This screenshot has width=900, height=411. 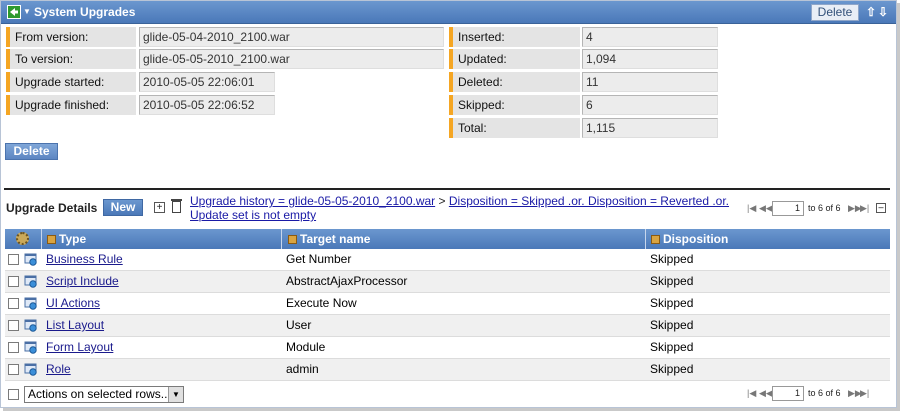 I want to click on title-bar: ▼ System Upgrades Delete ⇧ ⇩, so click(x=448, y=12).